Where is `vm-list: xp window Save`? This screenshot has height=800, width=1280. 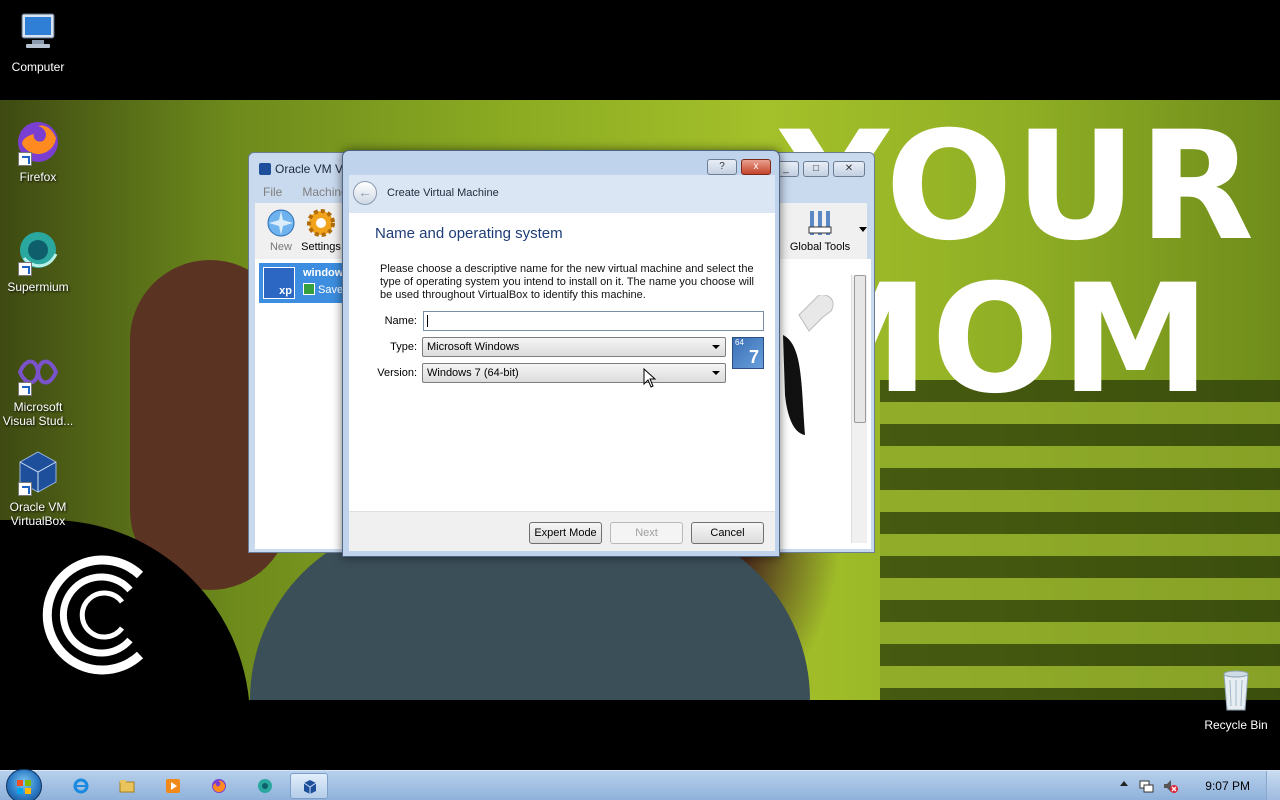
vm-list: xp window Save is located at coordinates (302, 404).